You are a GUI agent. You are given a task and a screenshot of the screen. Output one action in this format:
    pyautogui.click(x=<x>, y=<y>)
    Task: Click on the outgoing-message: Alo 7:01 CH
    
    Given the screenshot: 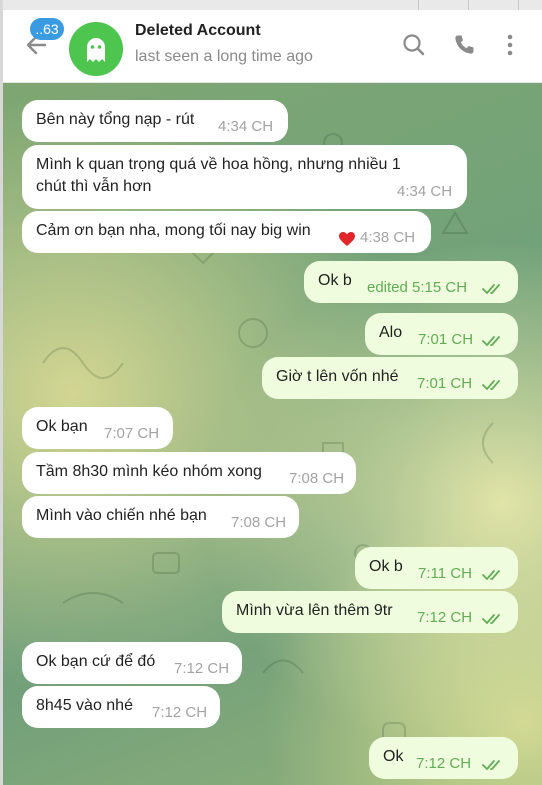 What is the action you would take?
    pyautogui.click(x=441, y=334)
    